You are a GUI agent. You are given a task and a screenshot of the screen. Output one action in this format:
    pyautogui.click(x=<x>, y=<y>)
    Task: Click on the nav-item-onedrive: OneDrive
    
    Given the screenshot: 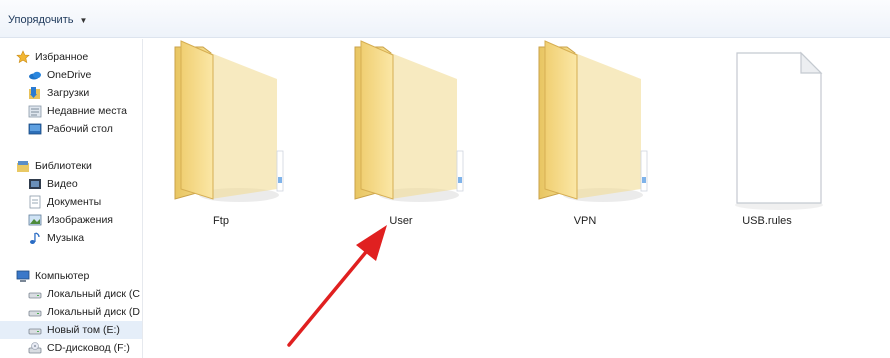 What is the action you would take?
    pyautogui.click(x=85, y=75)
    